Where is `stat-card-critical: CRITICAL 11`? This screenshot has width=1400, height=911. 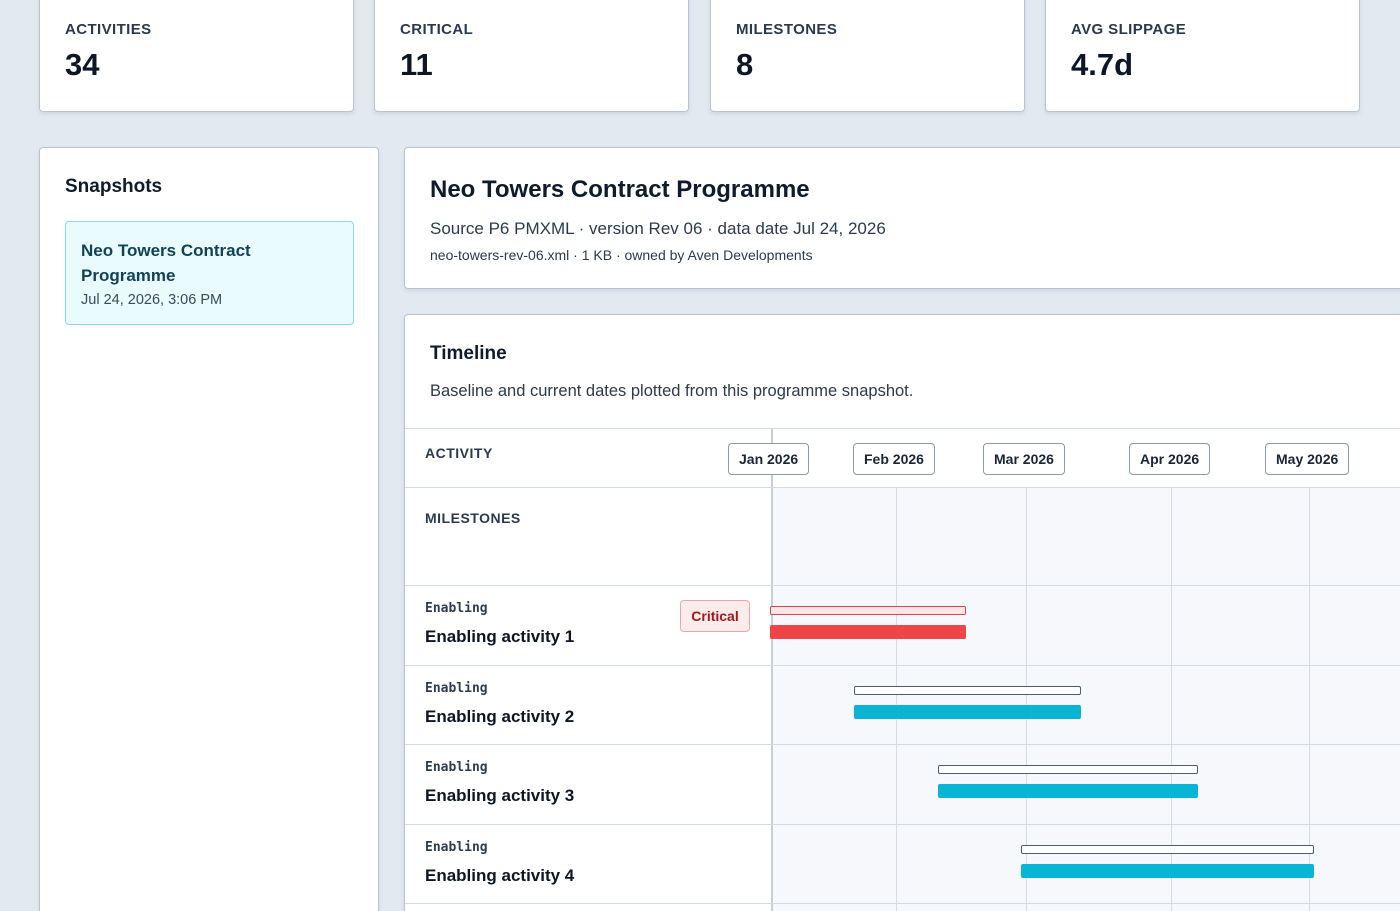
stat-card-critical: CRITICAL 11 is located at coordinates (531, 56).